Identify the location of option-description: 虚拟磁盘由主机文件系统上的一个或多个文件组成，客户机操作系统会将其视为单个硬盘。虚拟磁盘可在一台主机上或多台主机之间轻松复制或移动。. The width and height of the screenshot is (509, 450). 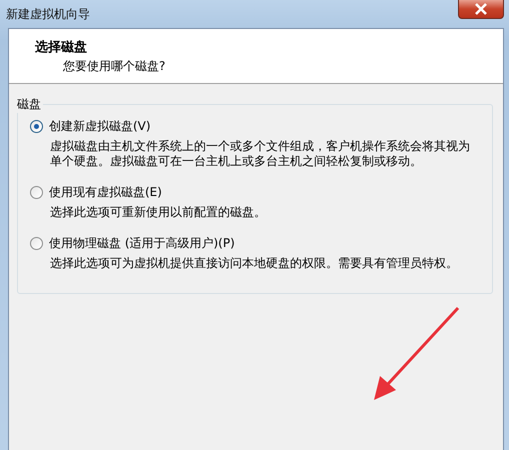
(260, 154).